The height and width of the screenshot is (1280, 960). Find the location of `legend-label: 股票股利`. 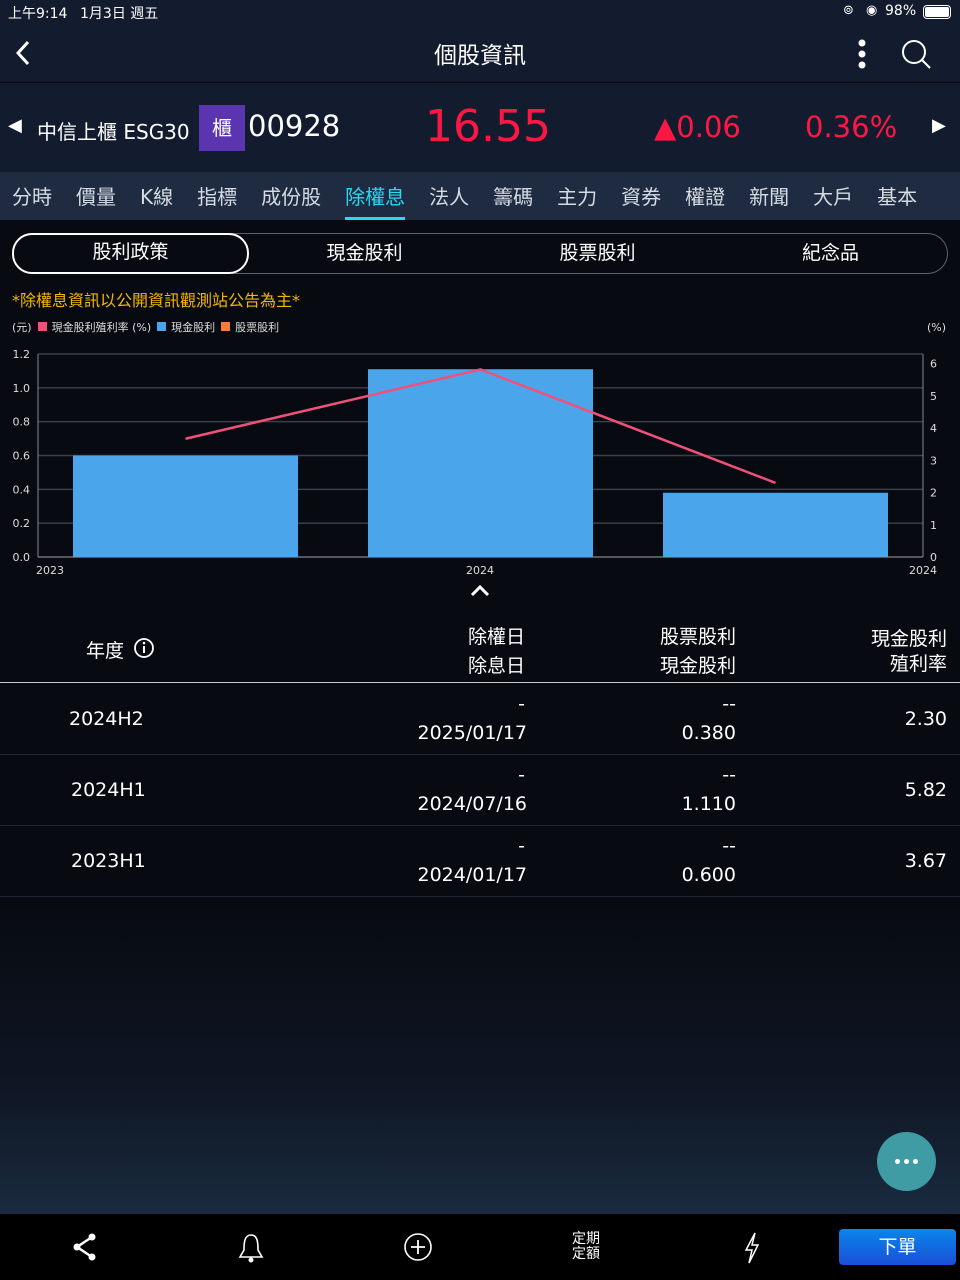

legend-label: 股票股利 is located at coordinates (257, 327).